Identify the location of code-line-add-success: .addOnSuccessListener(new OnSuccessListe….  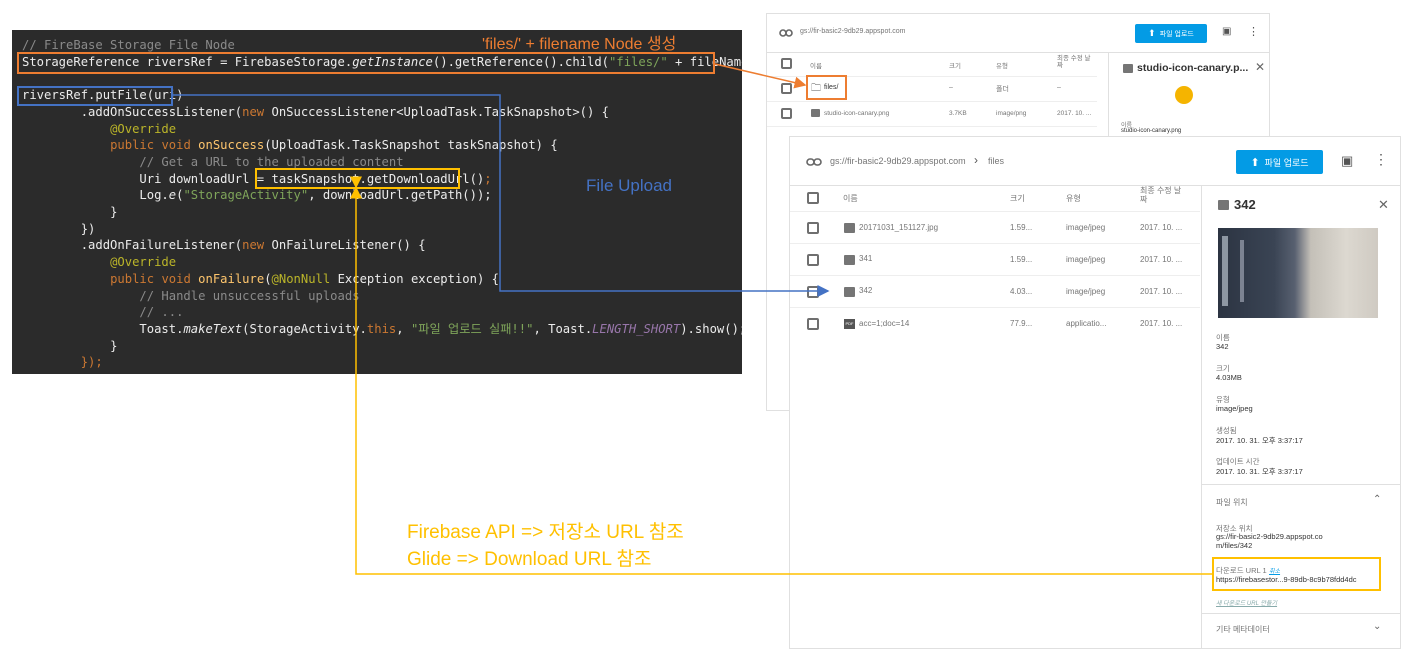
(316, 111).